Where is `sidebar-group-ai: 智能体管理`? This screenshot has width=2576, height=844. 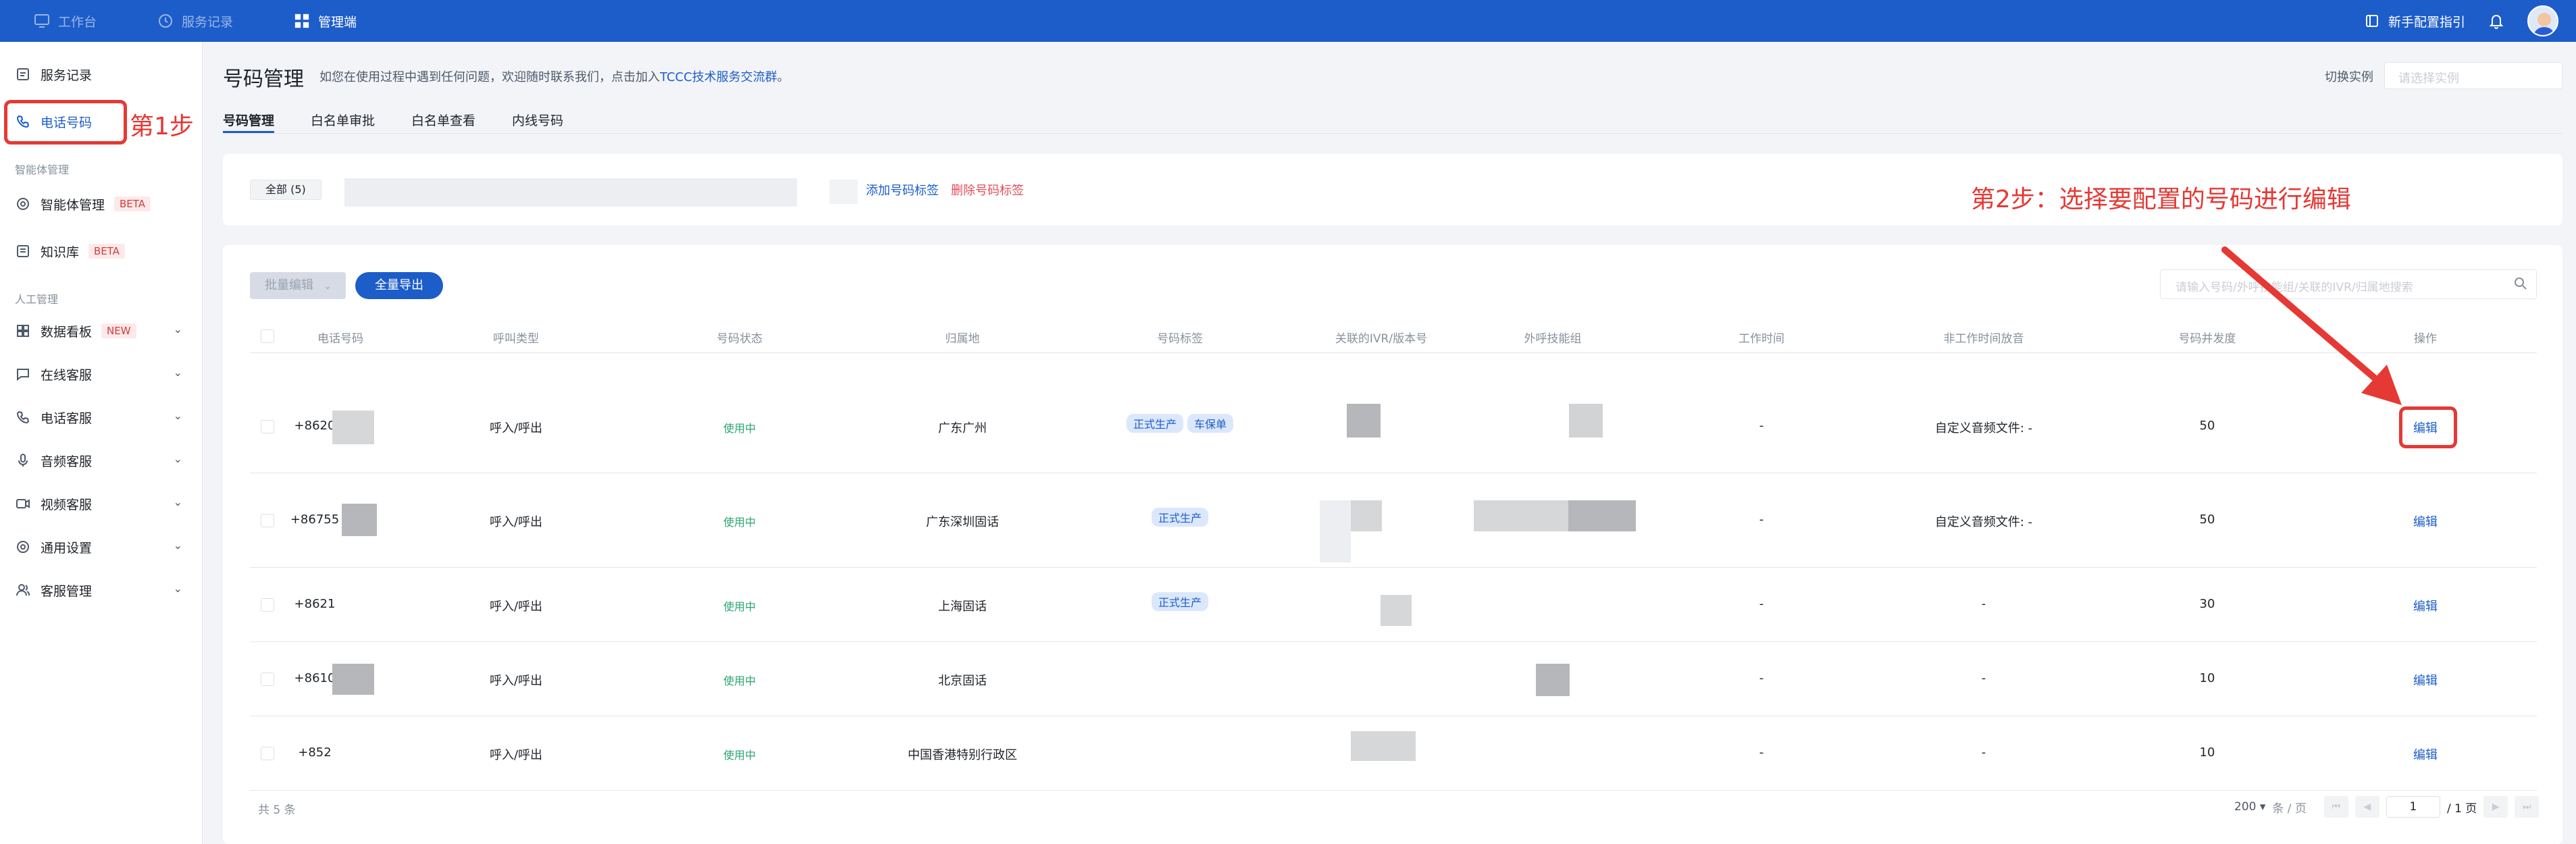
sidebar-group-ai: 智能体管理 is located at coordinates (42, 170).